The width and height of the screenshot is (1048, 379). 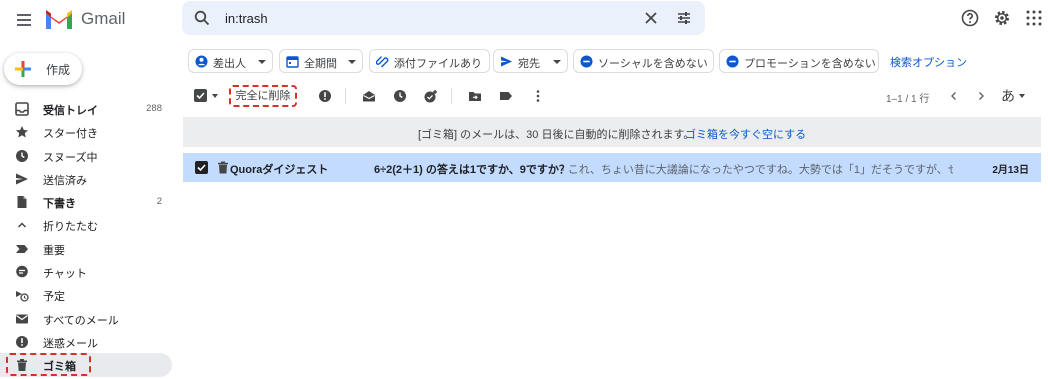 I want to click on sidebar-item-scheduled: 予定, so click(x=86, y=294).